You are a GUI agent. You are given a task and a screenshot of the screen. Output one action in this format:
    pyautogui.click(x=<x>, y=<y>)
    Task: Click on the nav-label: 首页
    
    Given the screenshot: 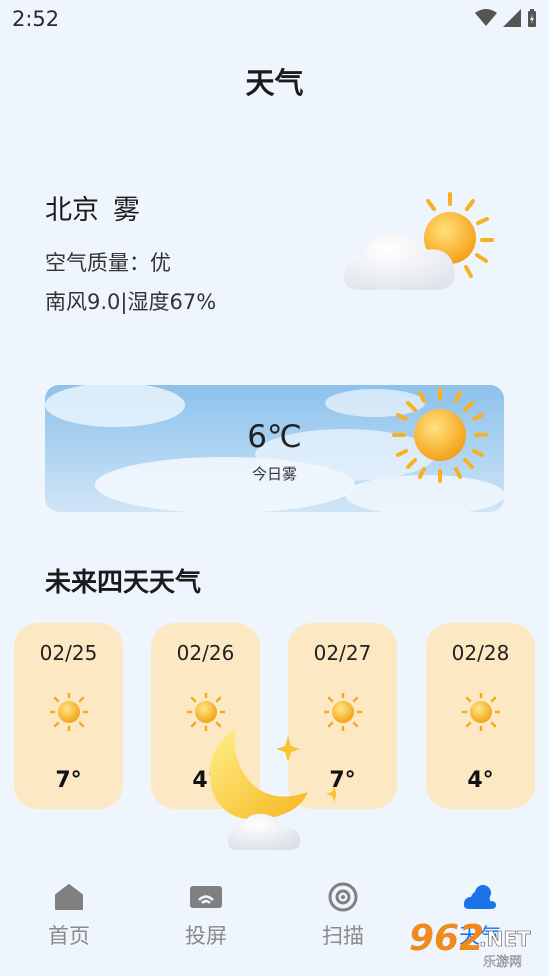 What is the action you would take?
    pyautogui.click(x=69, y=936)
    